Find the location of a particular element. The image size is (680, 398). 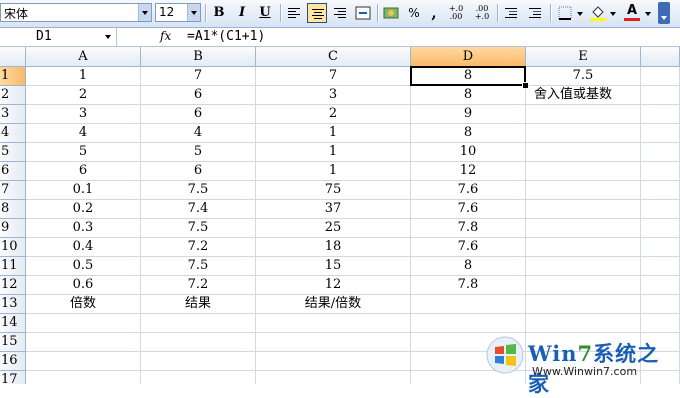

cell-b5: 5 is located at coordinates (198, 152).